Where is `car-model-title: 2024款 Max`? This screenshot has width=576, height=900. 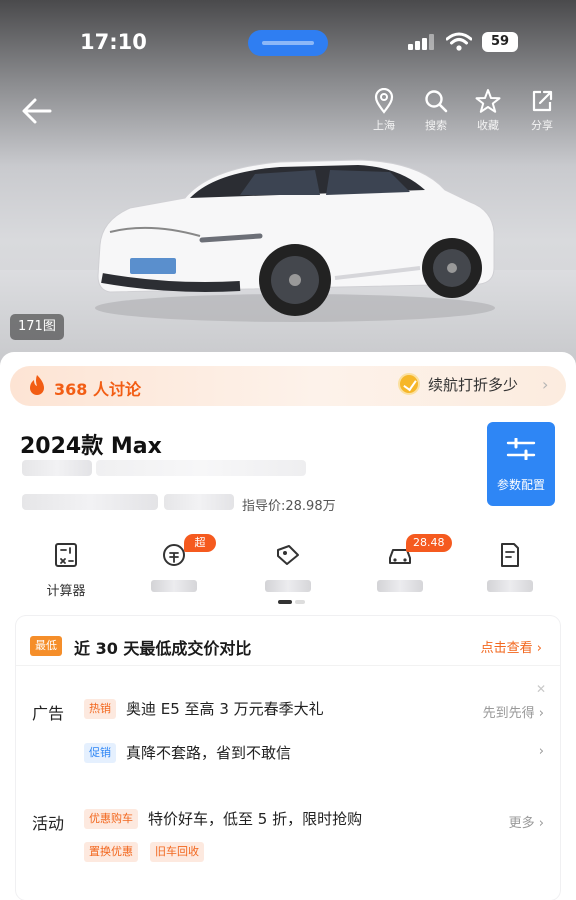
car-model-title: 2024款 Max is located at coordinates (91, 446).